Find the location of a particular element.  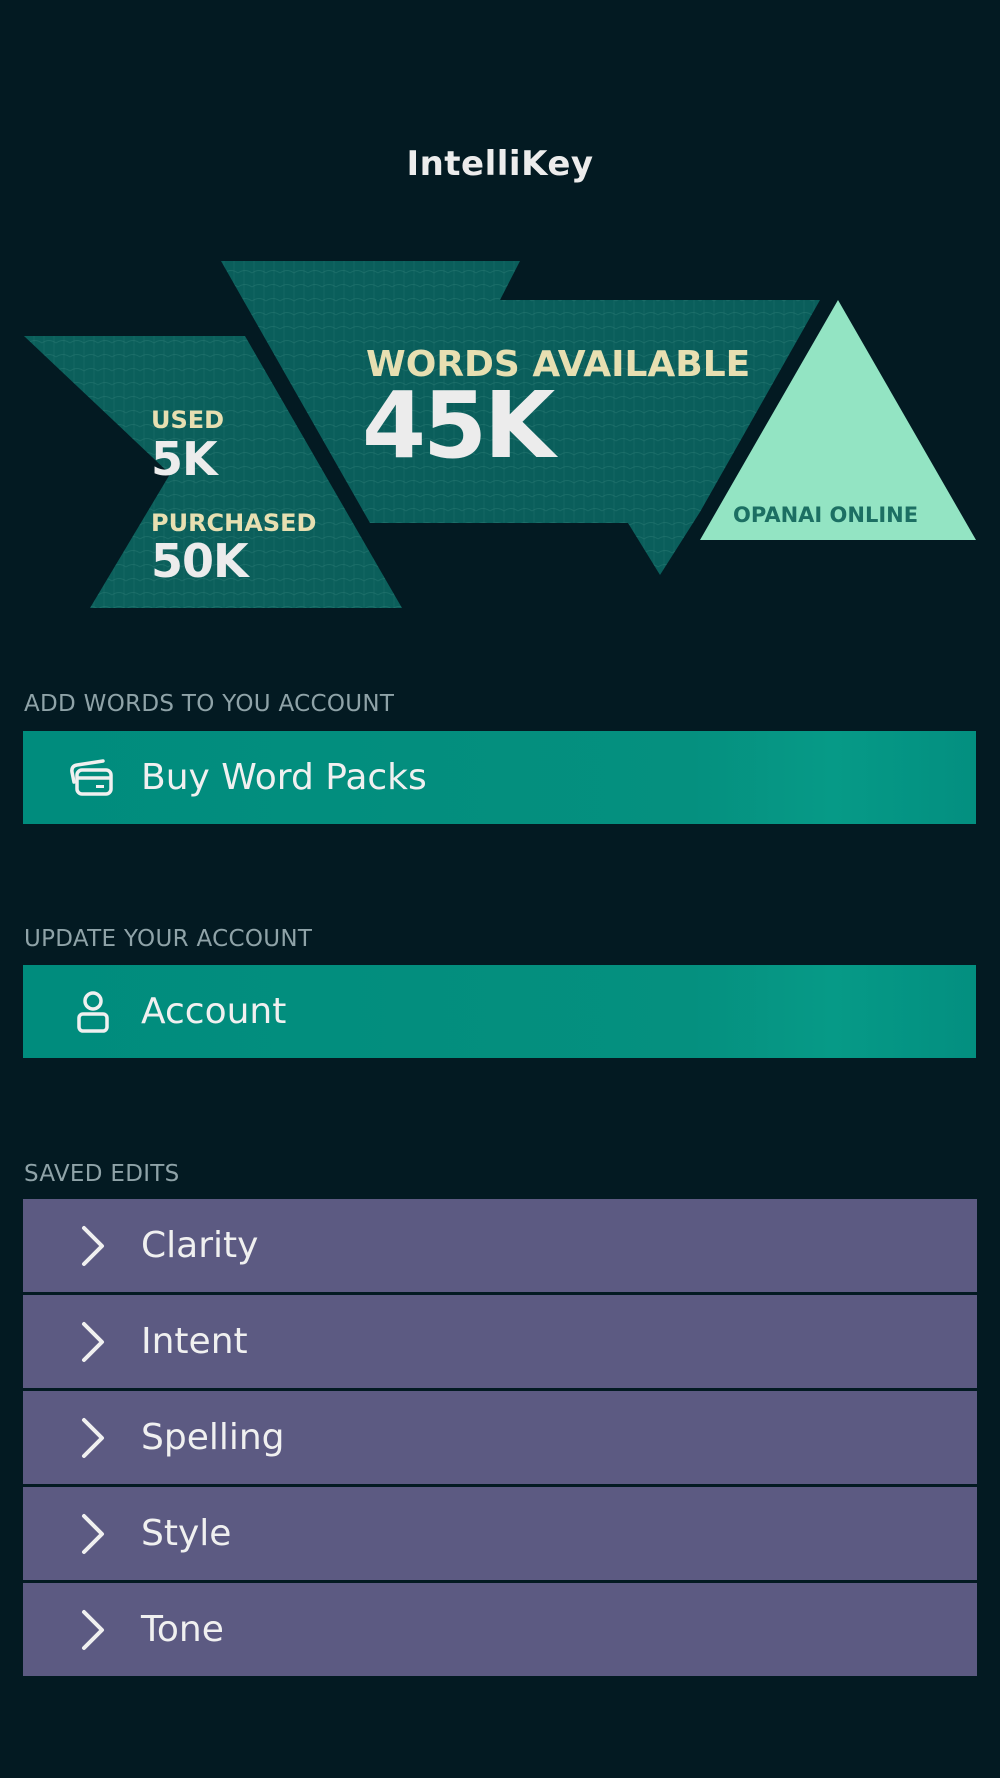

saved-edit-intent: Intent is located at coordinates (500, 1343).